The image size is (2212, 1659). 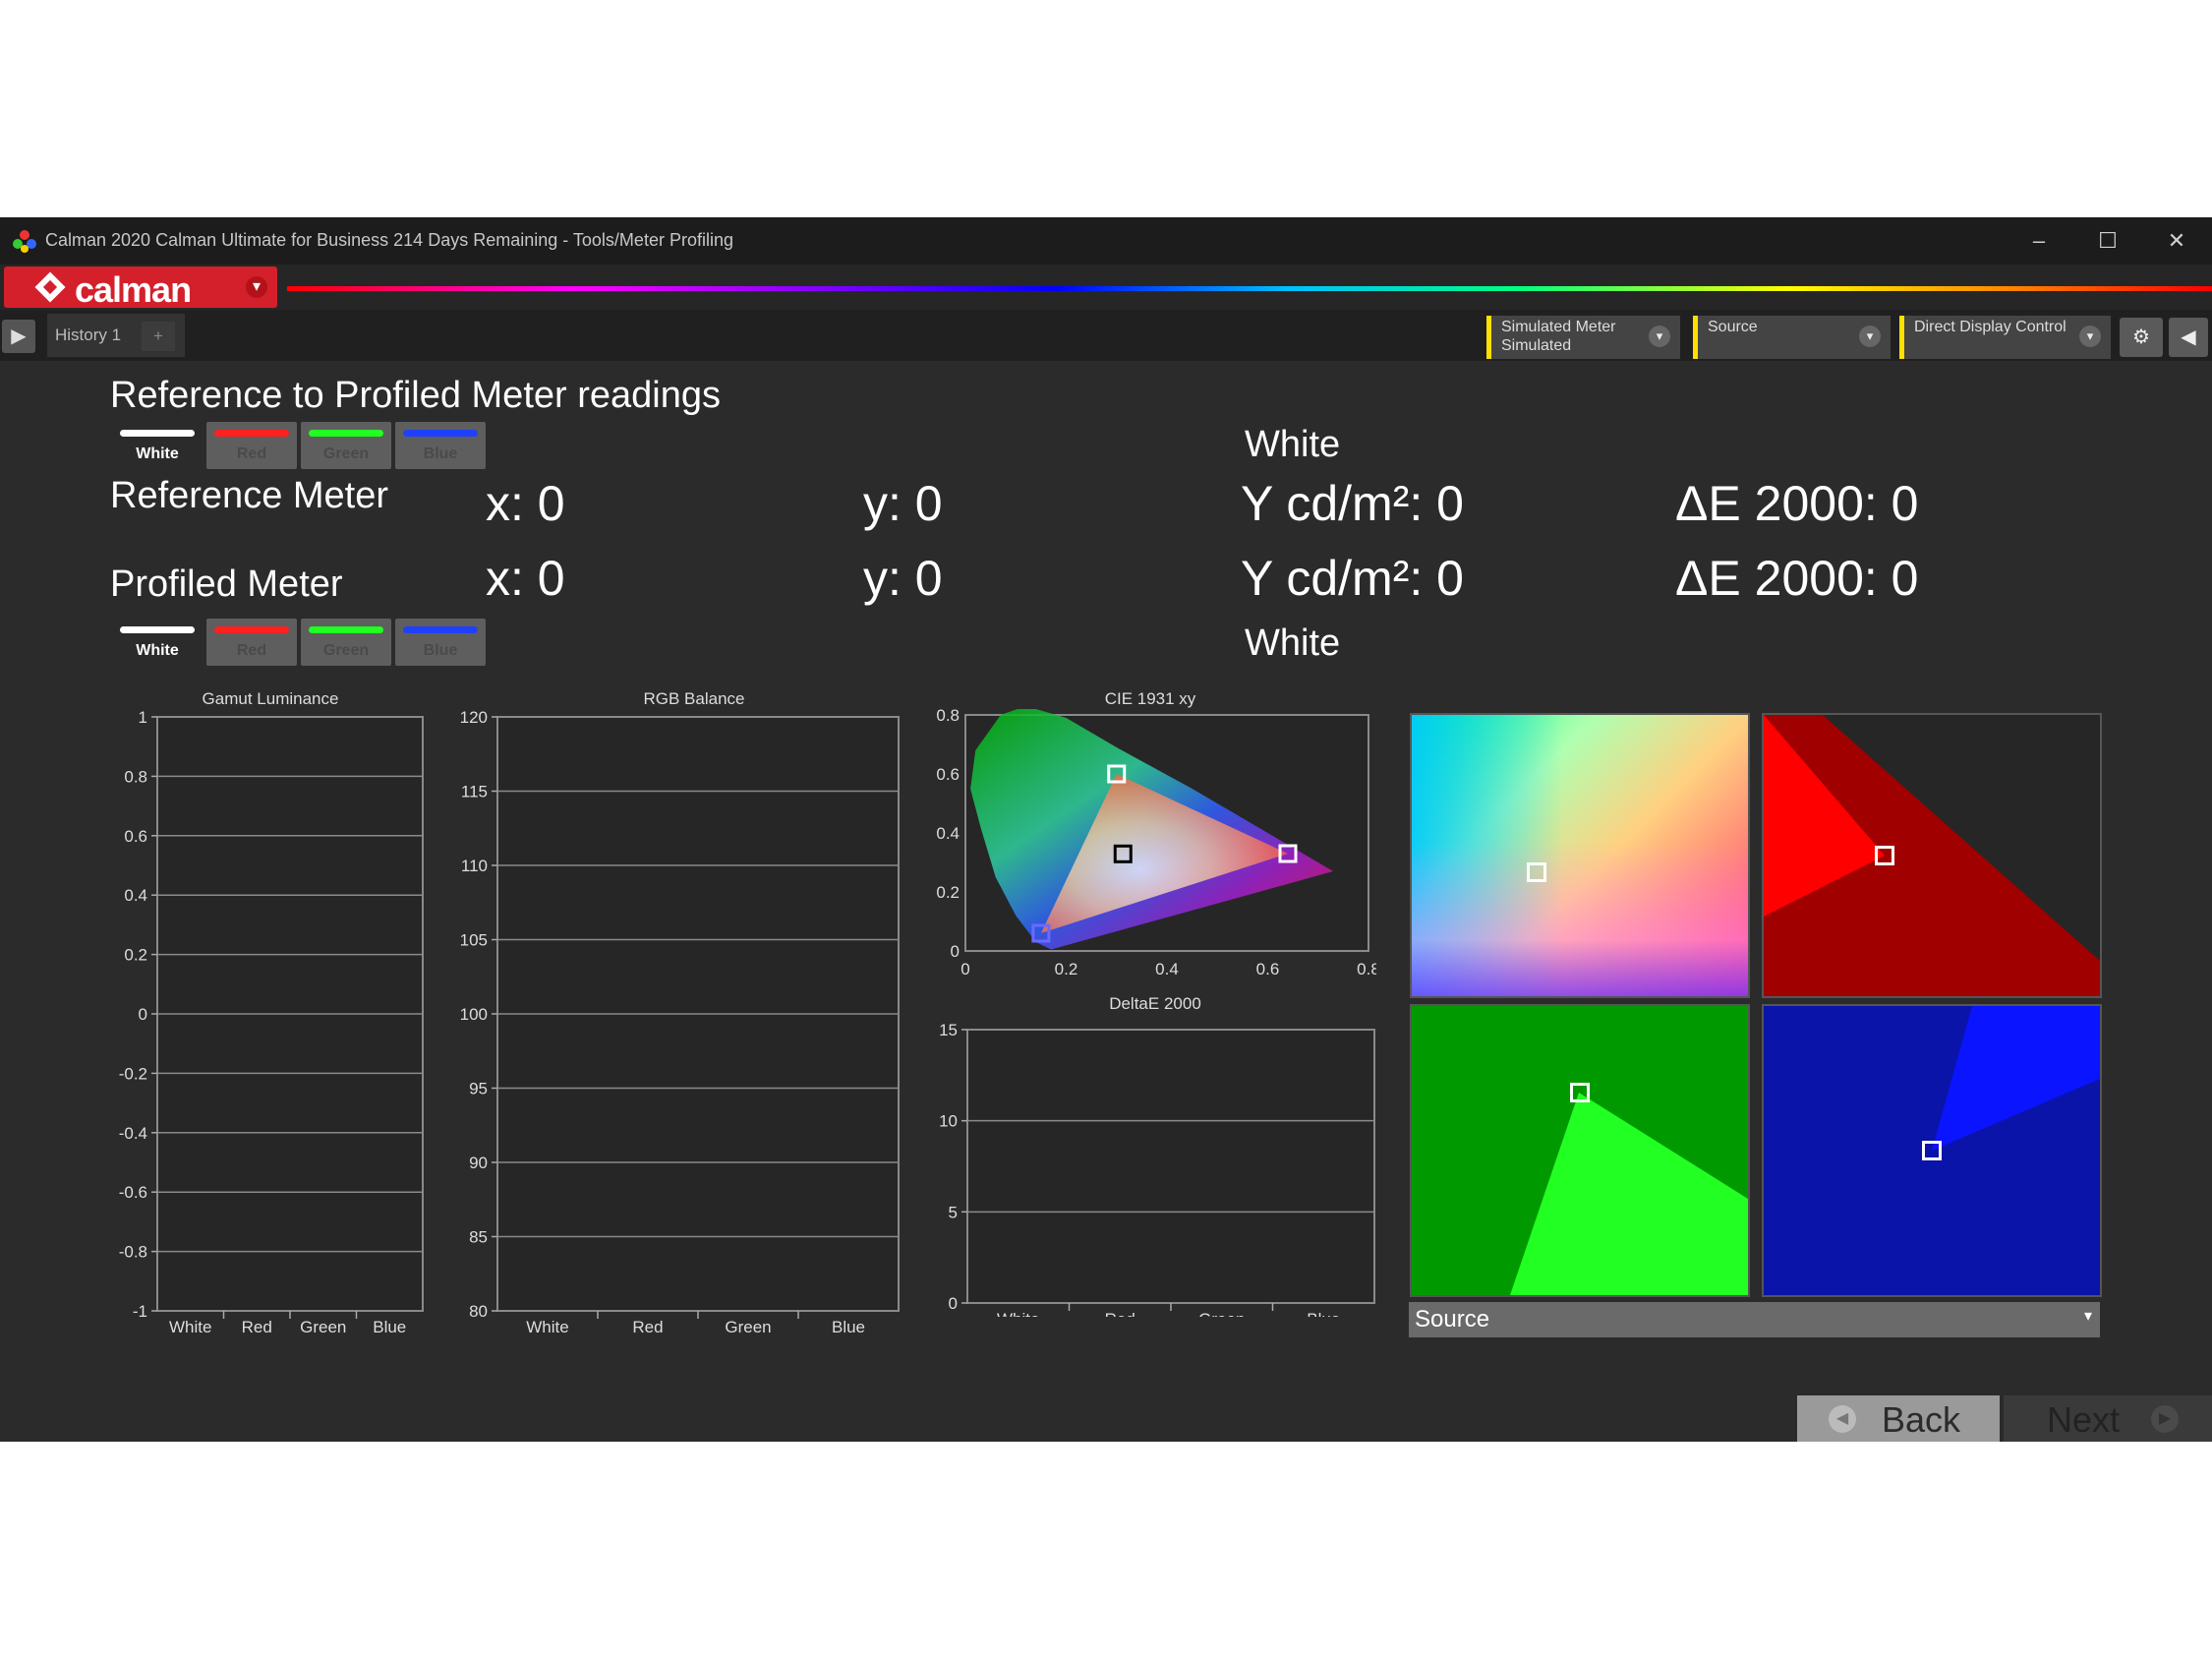 What do you see at coordinates (954, 1212) in the screenshot?
I see `y-tick-label: 5` at bounding box center [954, 1212].